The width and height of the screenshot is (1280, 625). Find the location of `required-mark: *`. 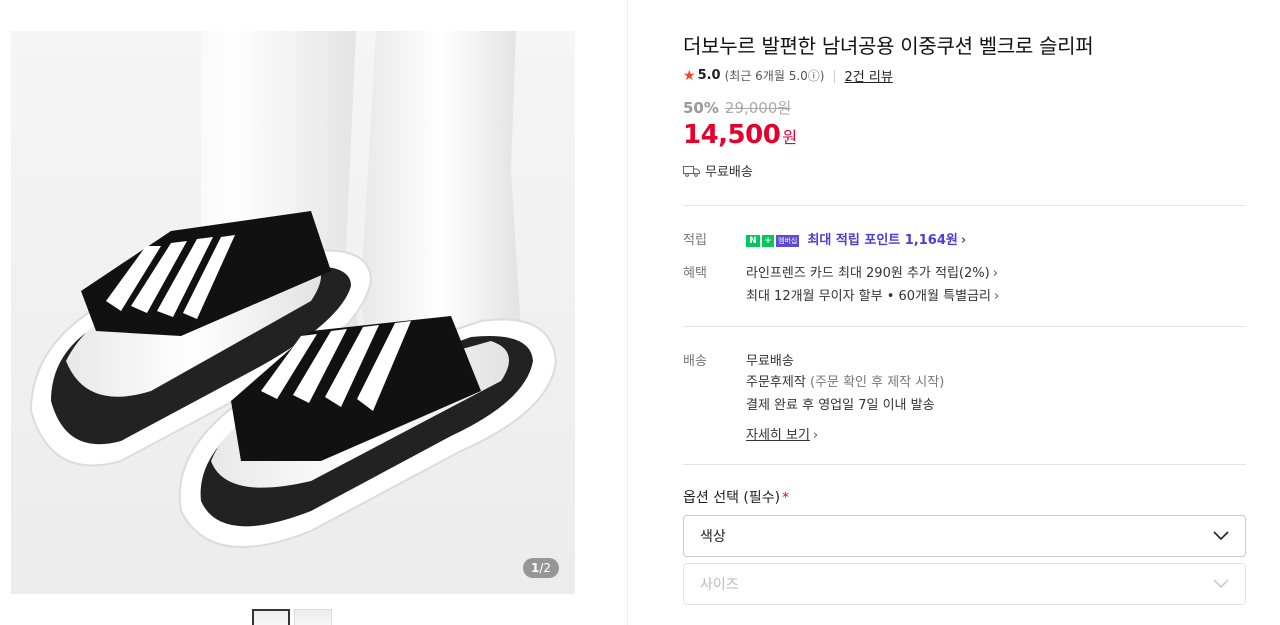

required-mark: * is located at coordinates (786, 498).